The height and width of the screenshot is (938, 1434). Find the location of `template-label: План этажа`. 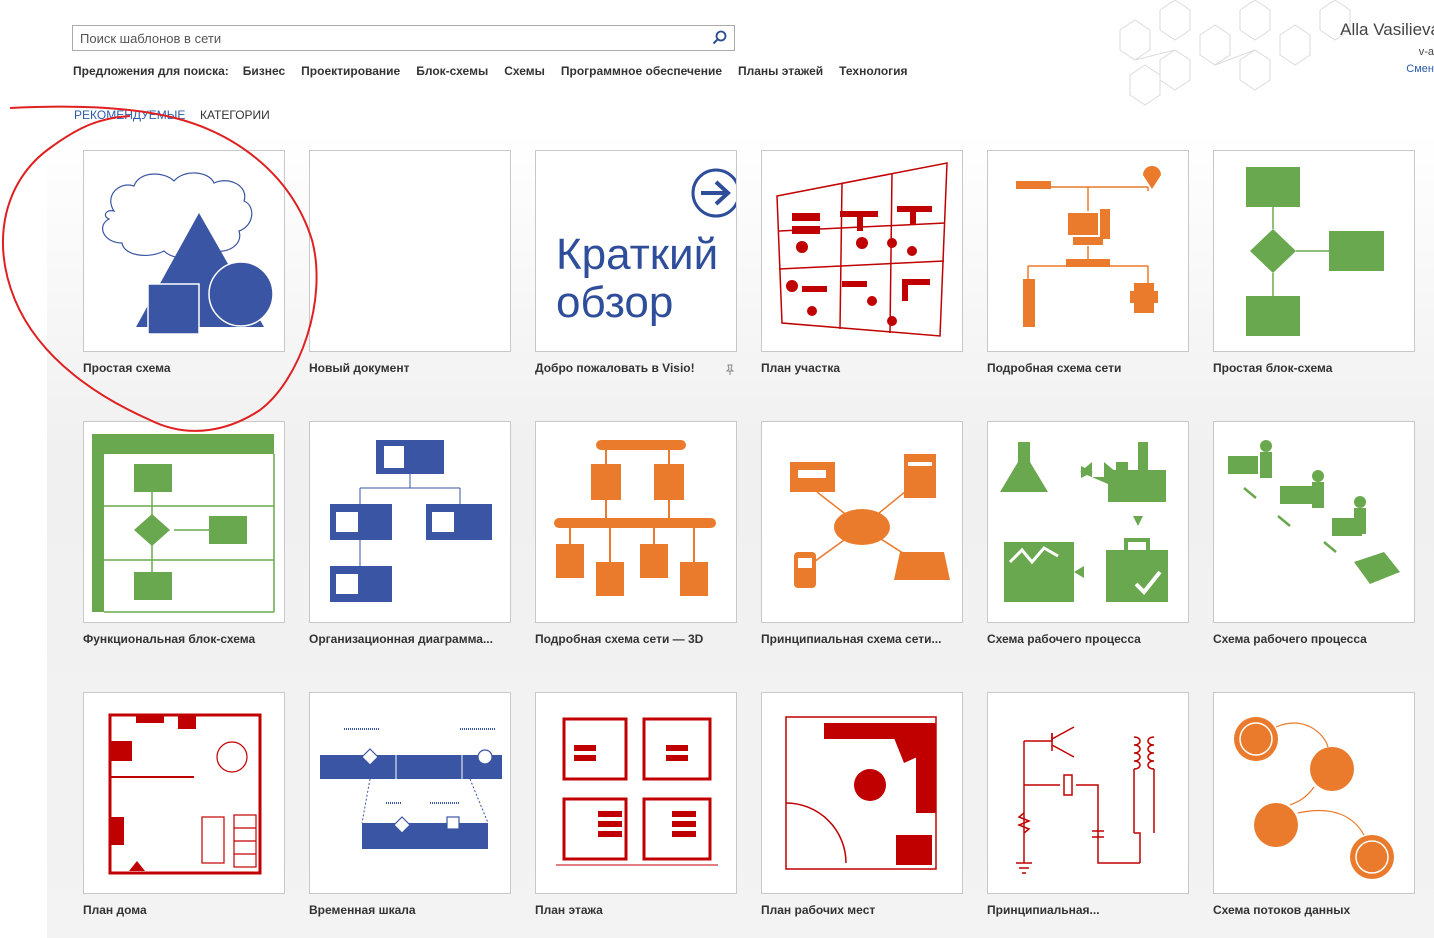

template-label: План этажа is located at coordinates (569, 910).